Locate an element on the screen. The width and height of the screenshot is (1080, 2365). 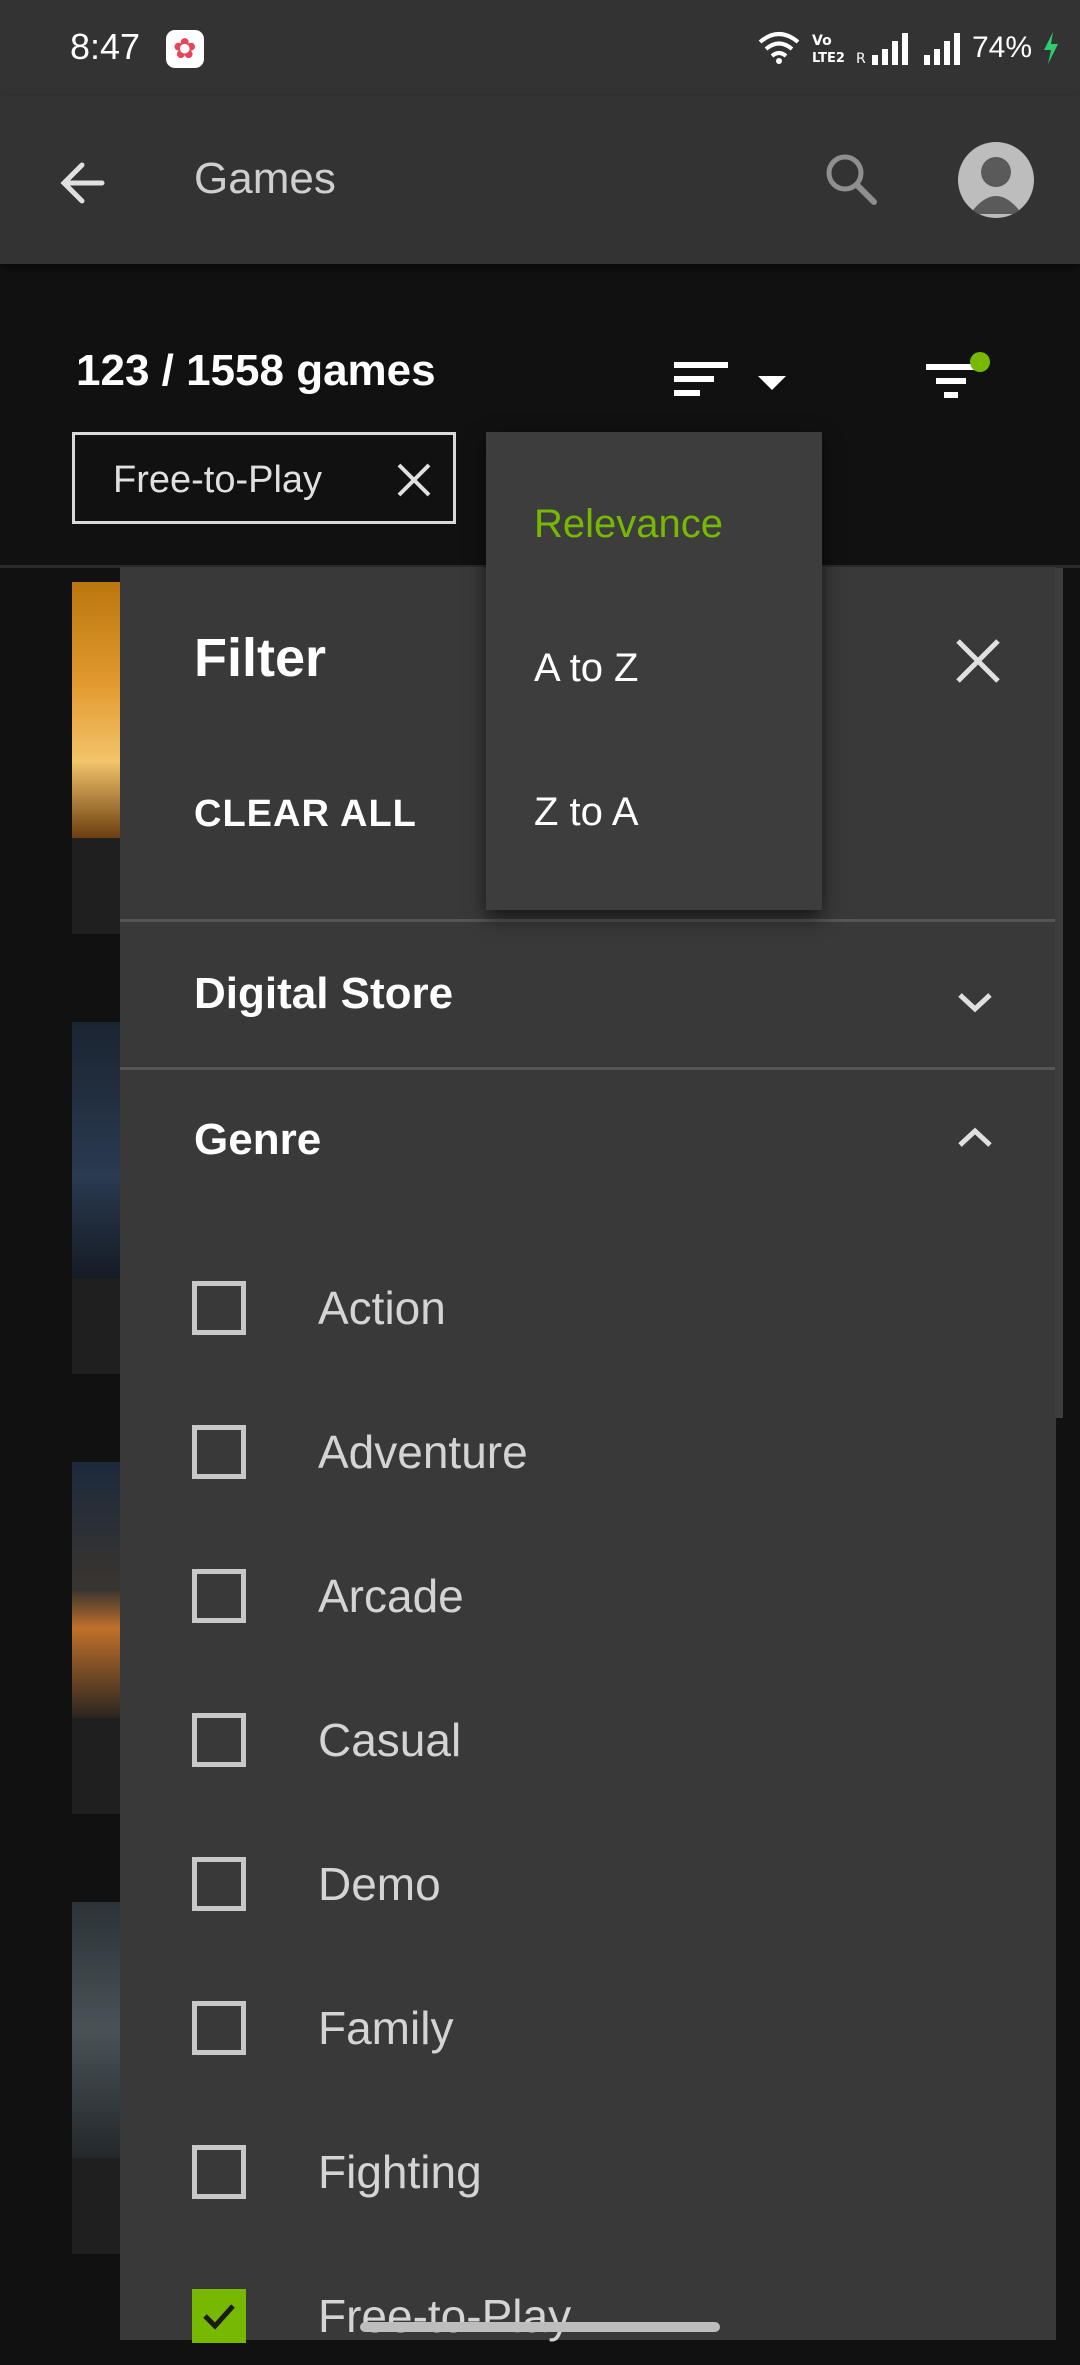
genre-option-action: Action is located at coordinates (592, 1307).